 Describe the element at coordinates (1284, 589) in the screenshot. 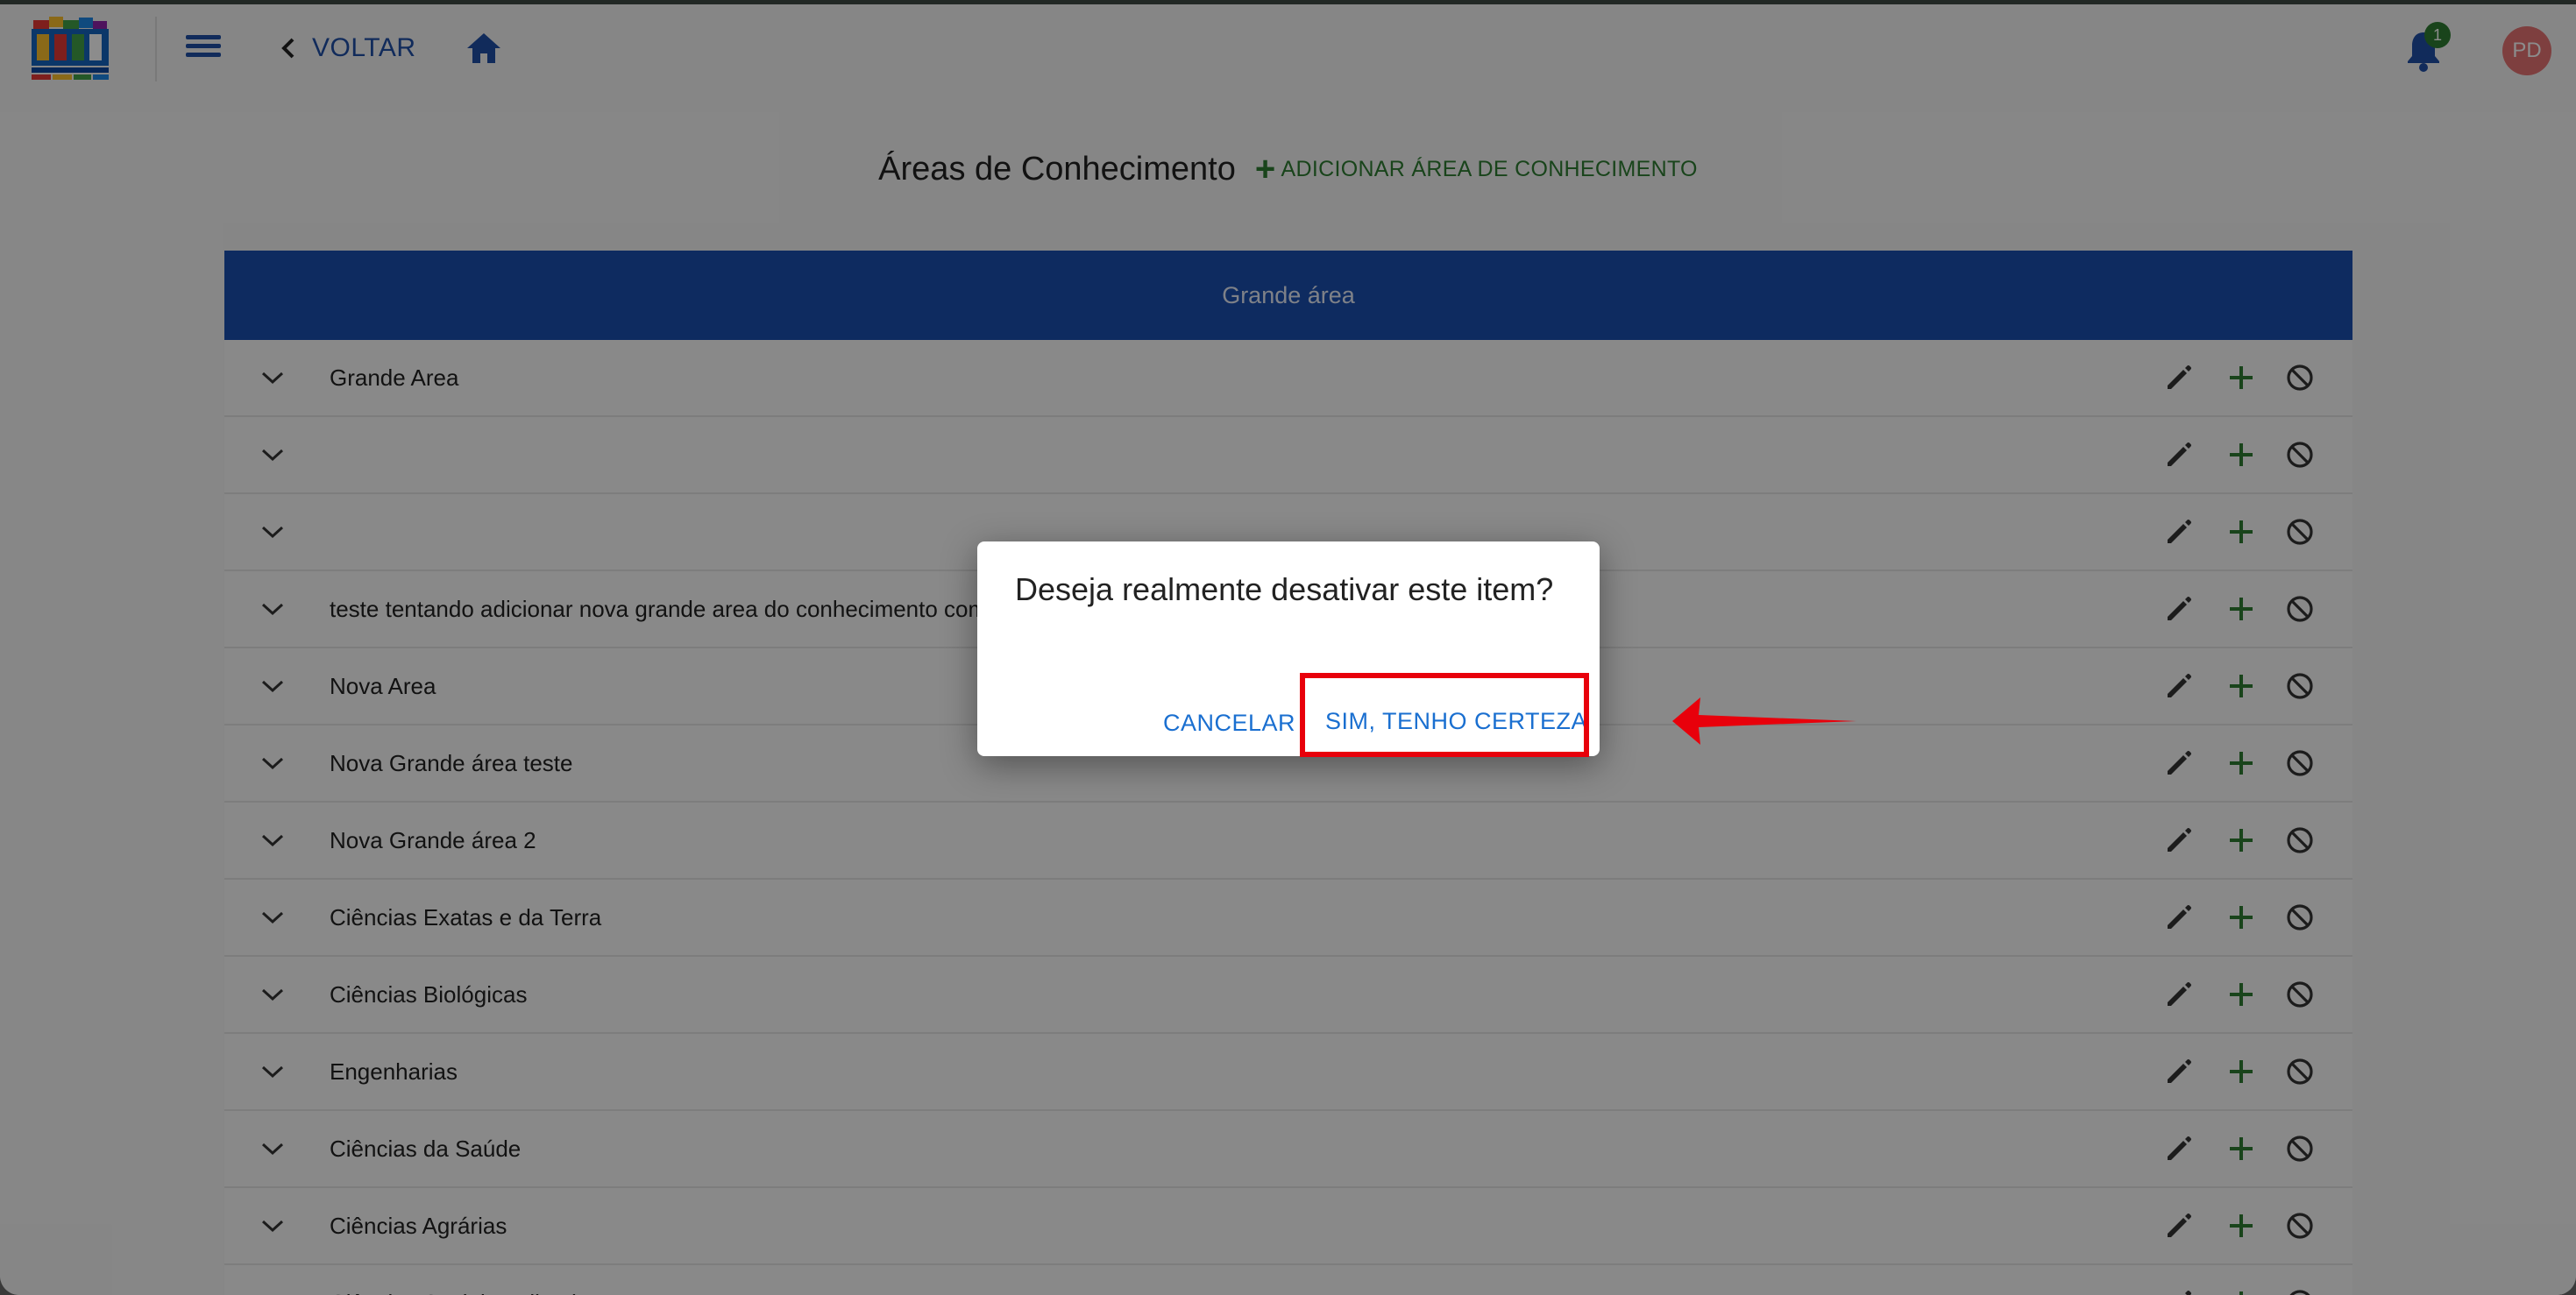

I see `dialog-title: Deseja realmente desativar este item?` at that location.